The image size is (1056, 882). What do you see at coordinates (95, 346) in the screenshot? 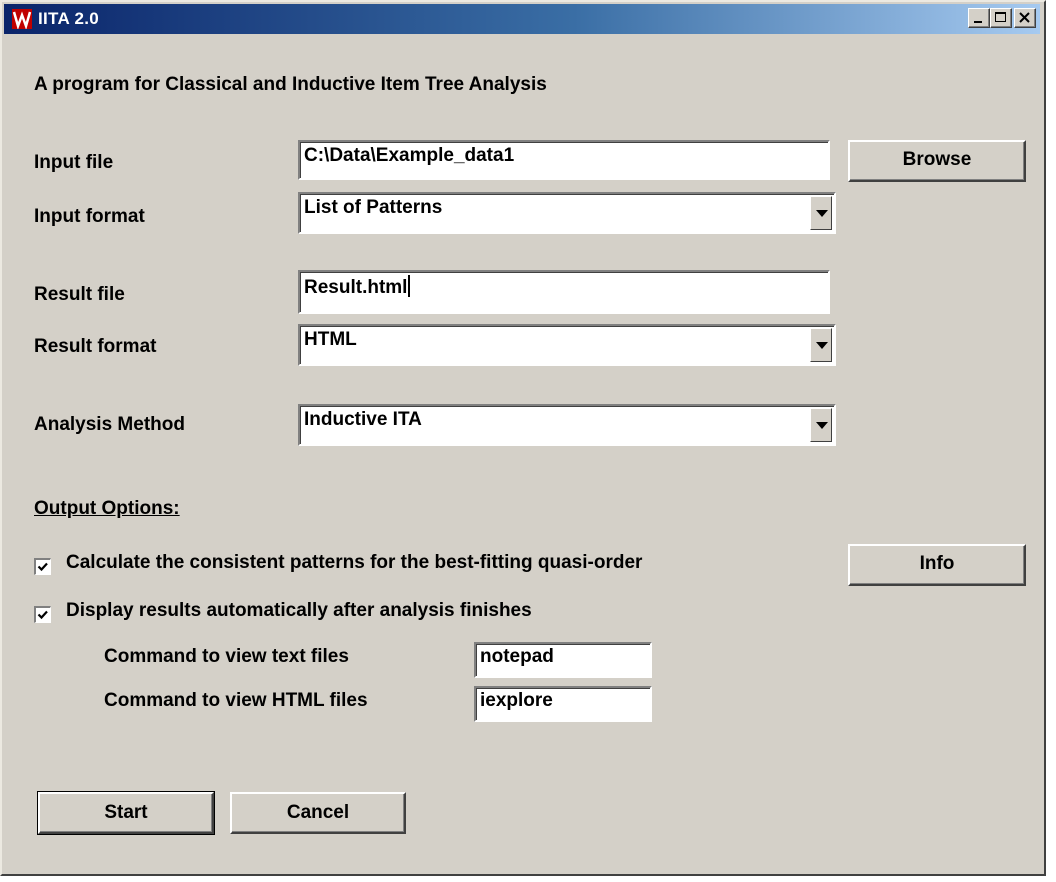
I see `result-format-label: Result format` at bounding box center [95, 346].